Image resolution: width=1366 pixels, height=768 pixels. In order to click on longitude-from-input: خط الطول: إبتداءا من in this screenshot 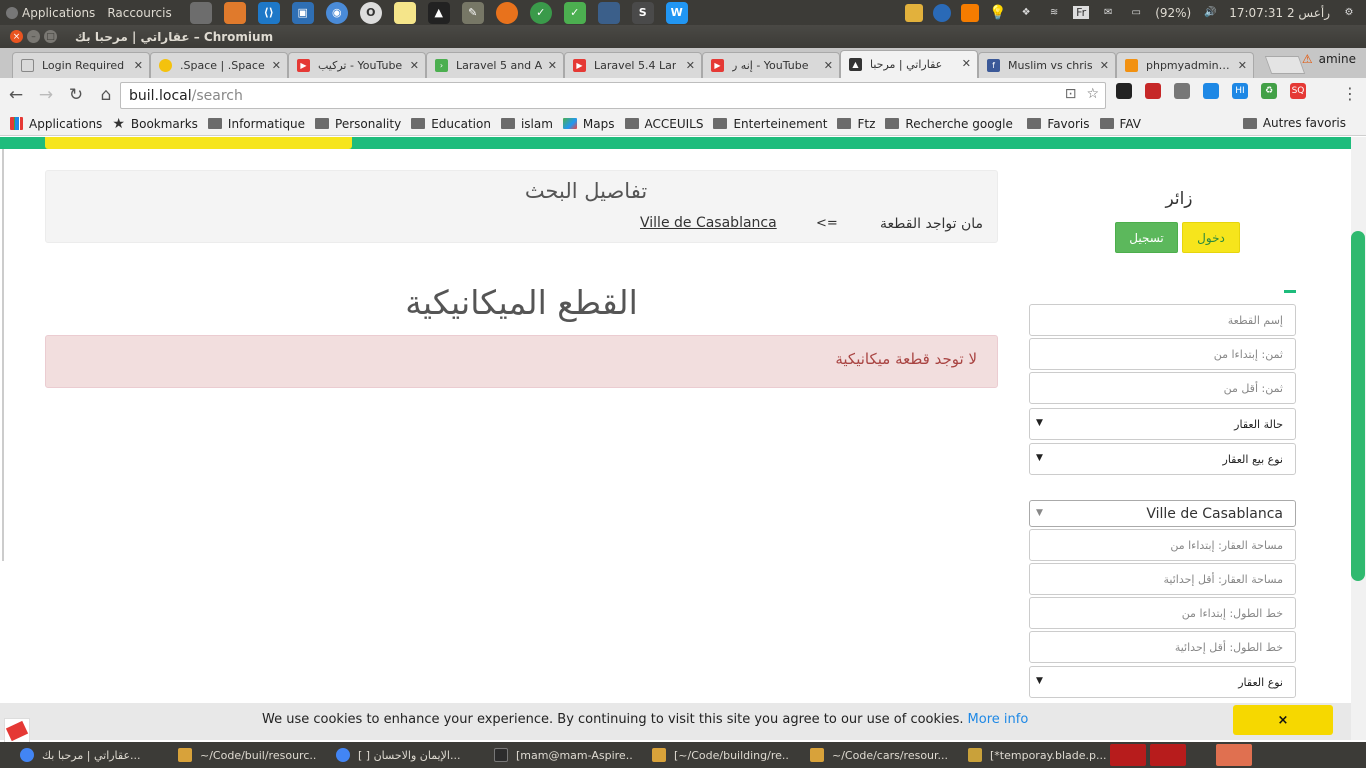, I will do `click(1162, 613)`.